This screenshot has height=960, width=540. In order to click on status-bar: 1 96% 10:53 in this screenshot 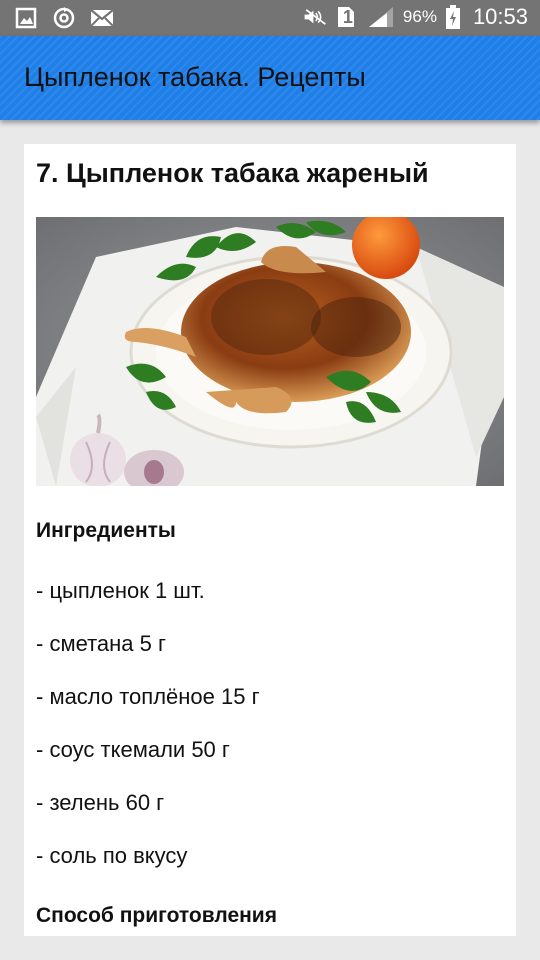, I will do `click(270, 18)`.